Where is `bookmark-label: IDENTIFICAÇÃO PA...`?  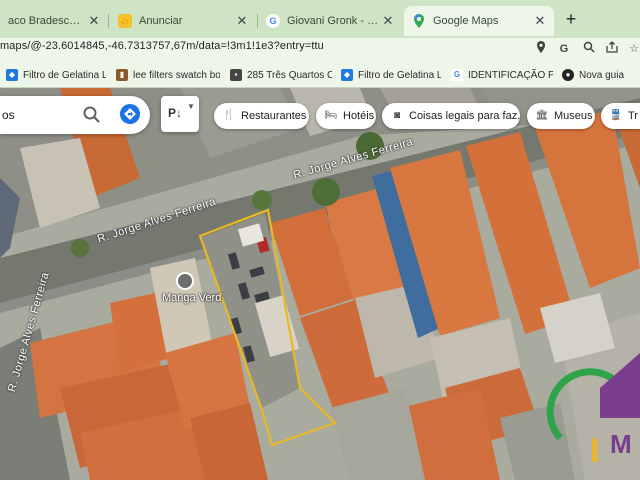 bookmark-label: IDENTIFICAÇÃO PA... is located at coordinates (510, 75).